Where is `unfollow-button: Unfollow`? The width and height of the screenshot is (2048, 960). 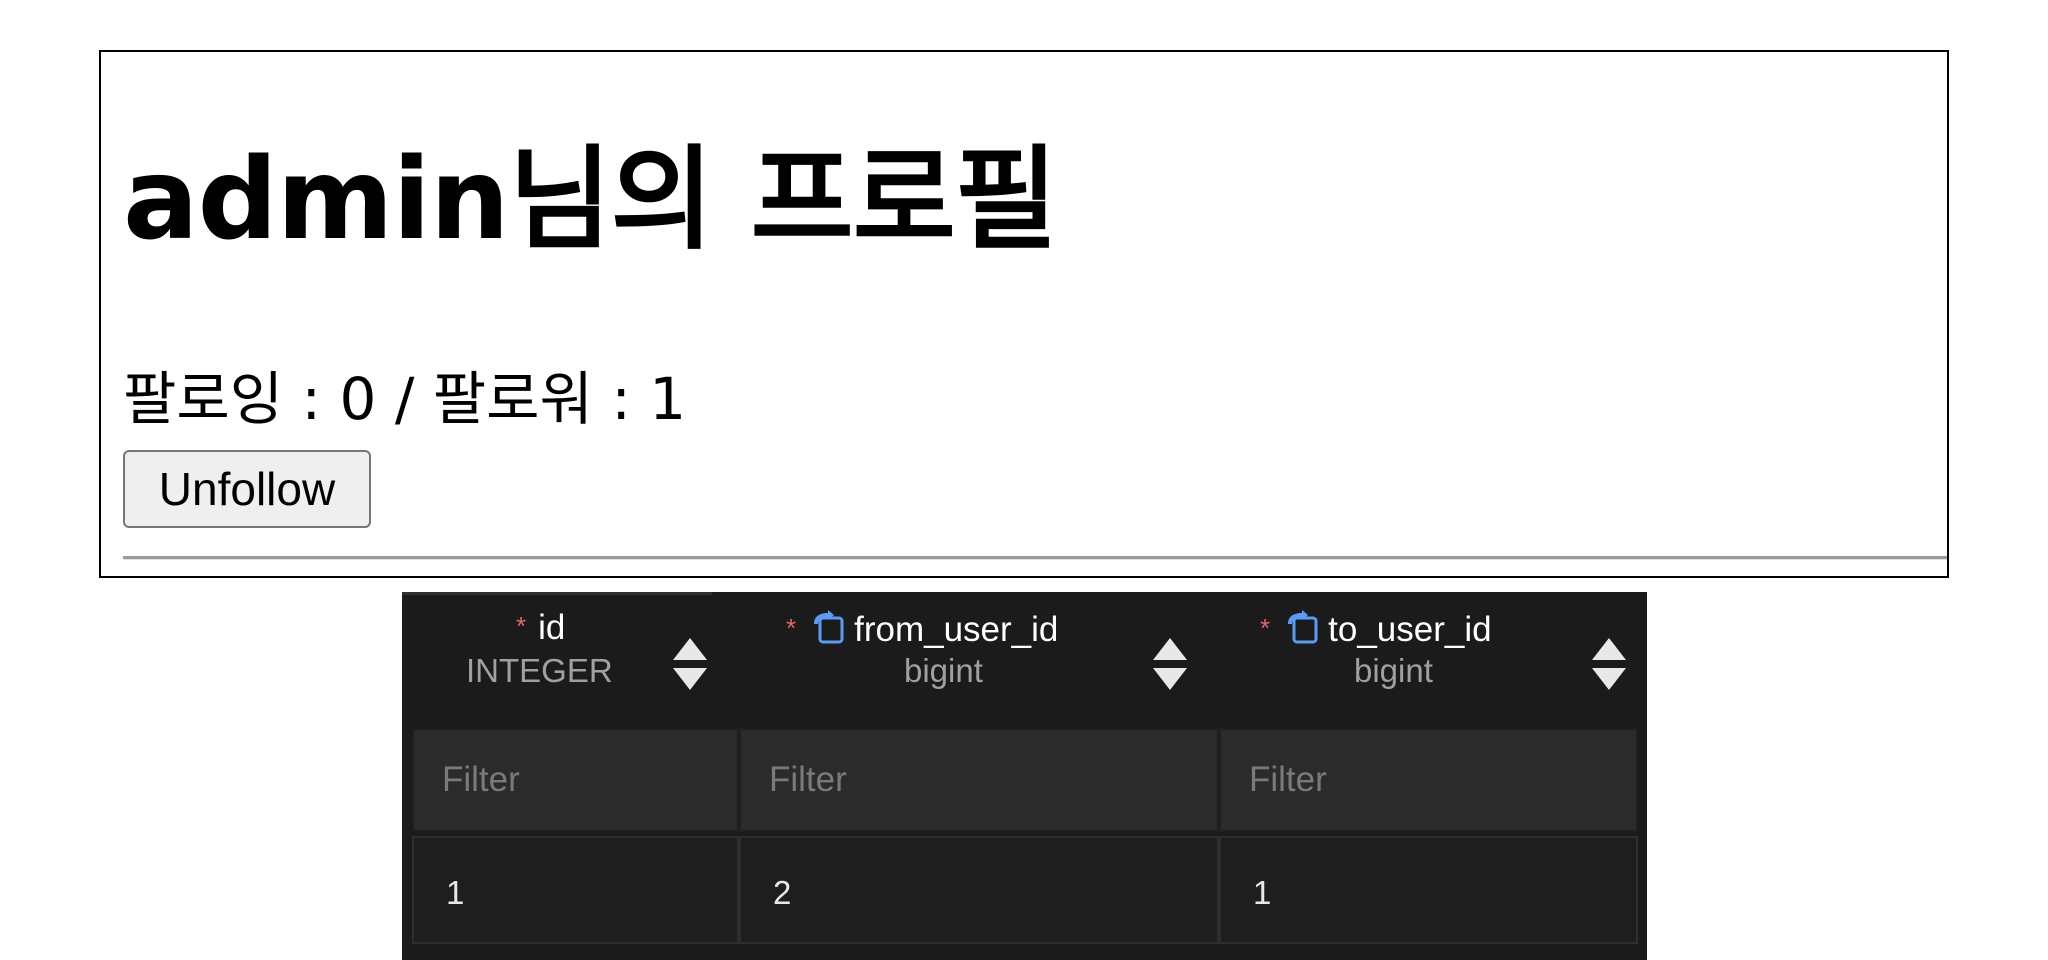 unfollow-button: Unfollow is located at coordinates (247, 489).